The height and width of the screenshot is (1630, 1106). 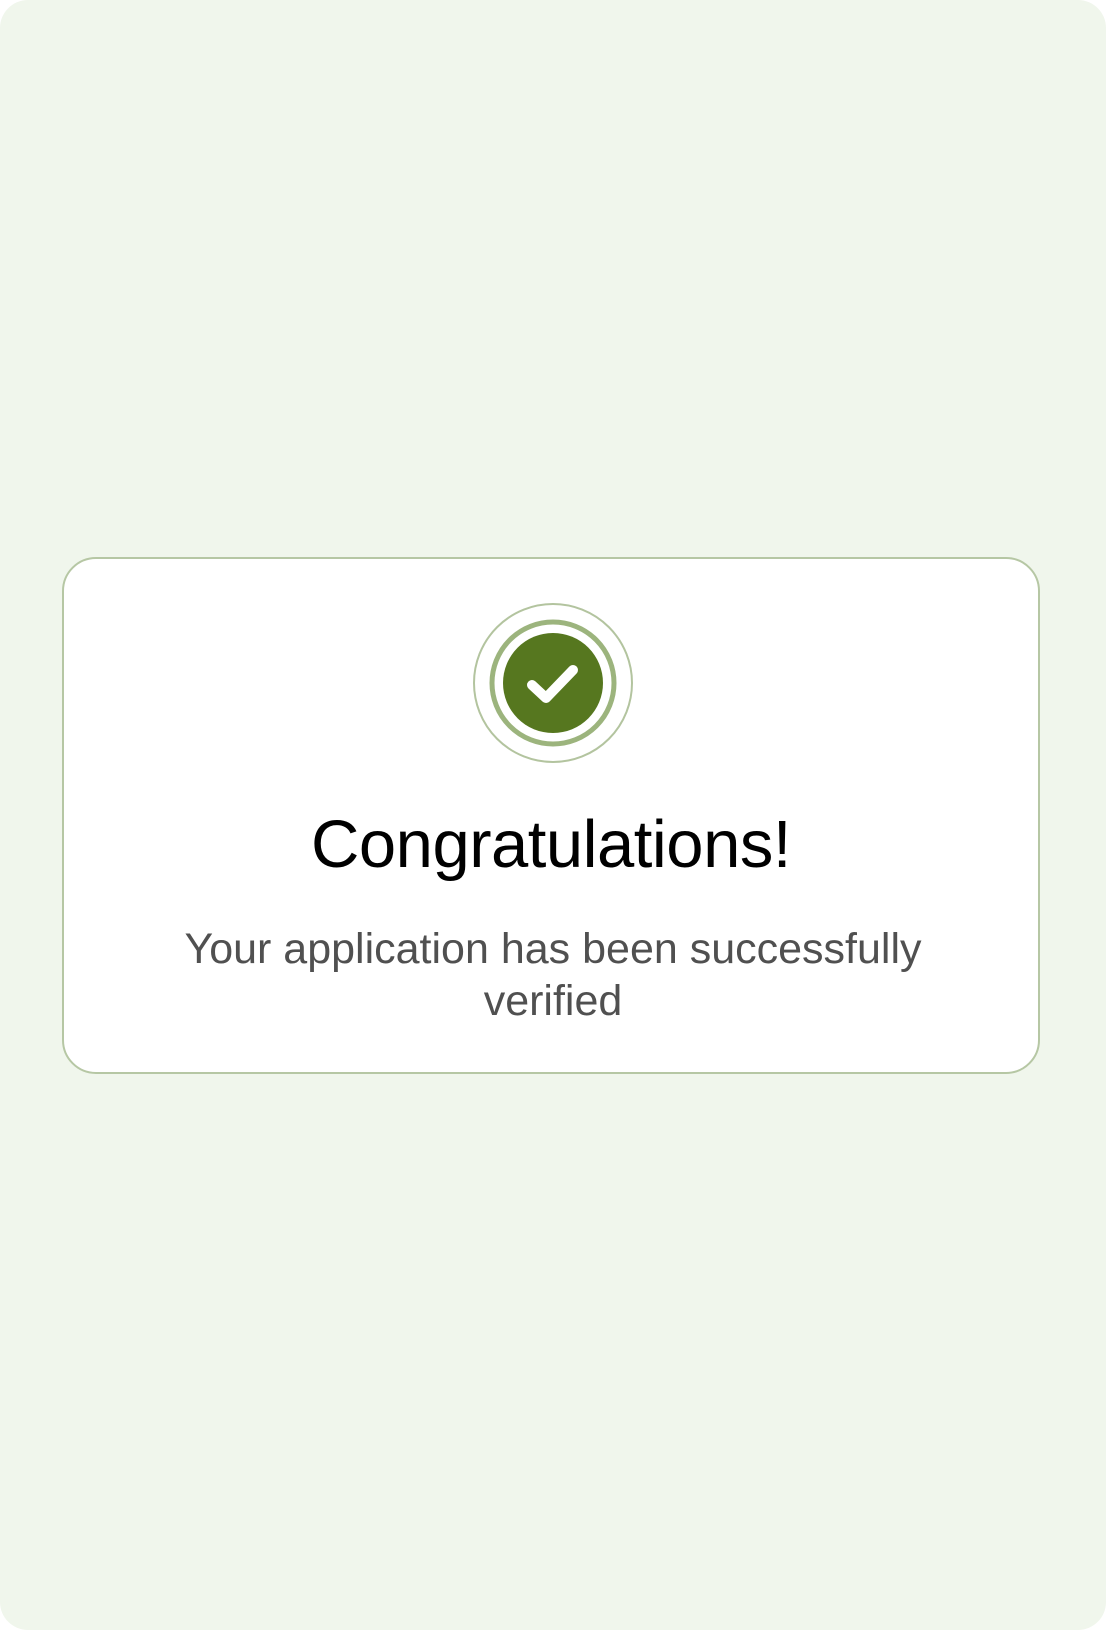 What do you see at coordinates (551, 844) in the screenshot?
I see `success-title: Congratulations!` at bounding box center [551, 844].